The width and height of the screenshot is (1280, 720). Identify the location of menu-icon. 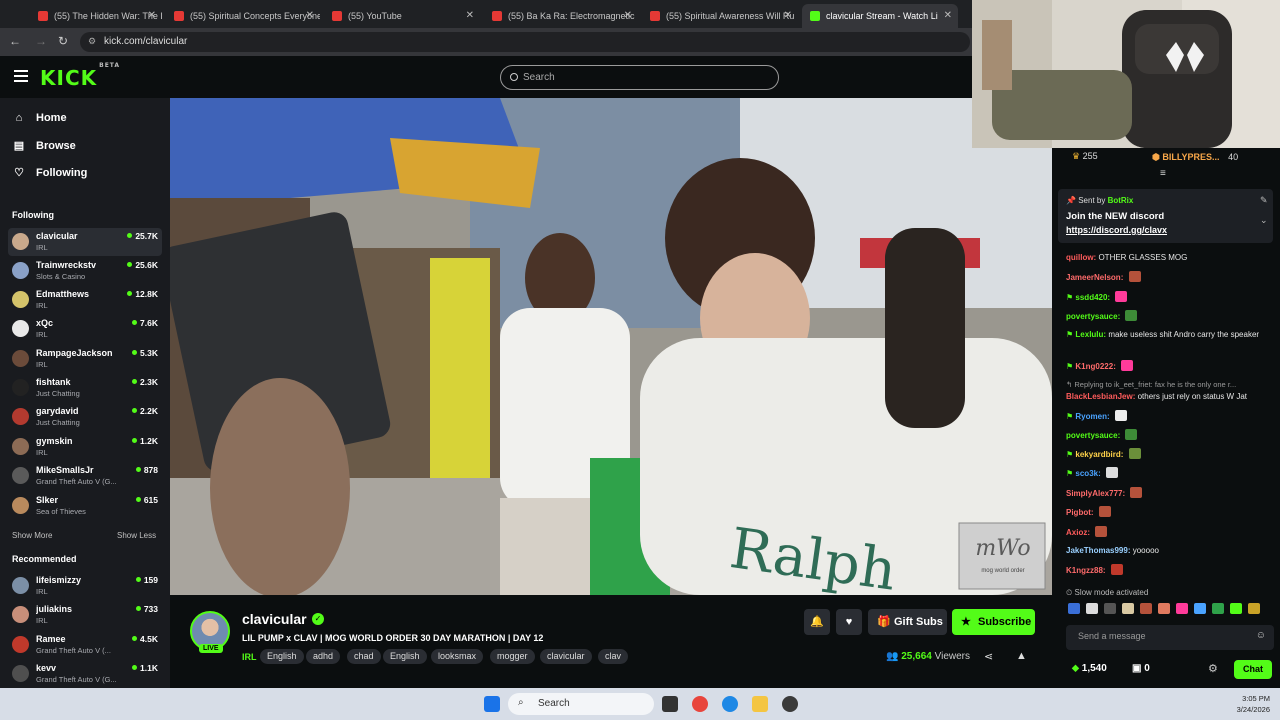
(21, 76).